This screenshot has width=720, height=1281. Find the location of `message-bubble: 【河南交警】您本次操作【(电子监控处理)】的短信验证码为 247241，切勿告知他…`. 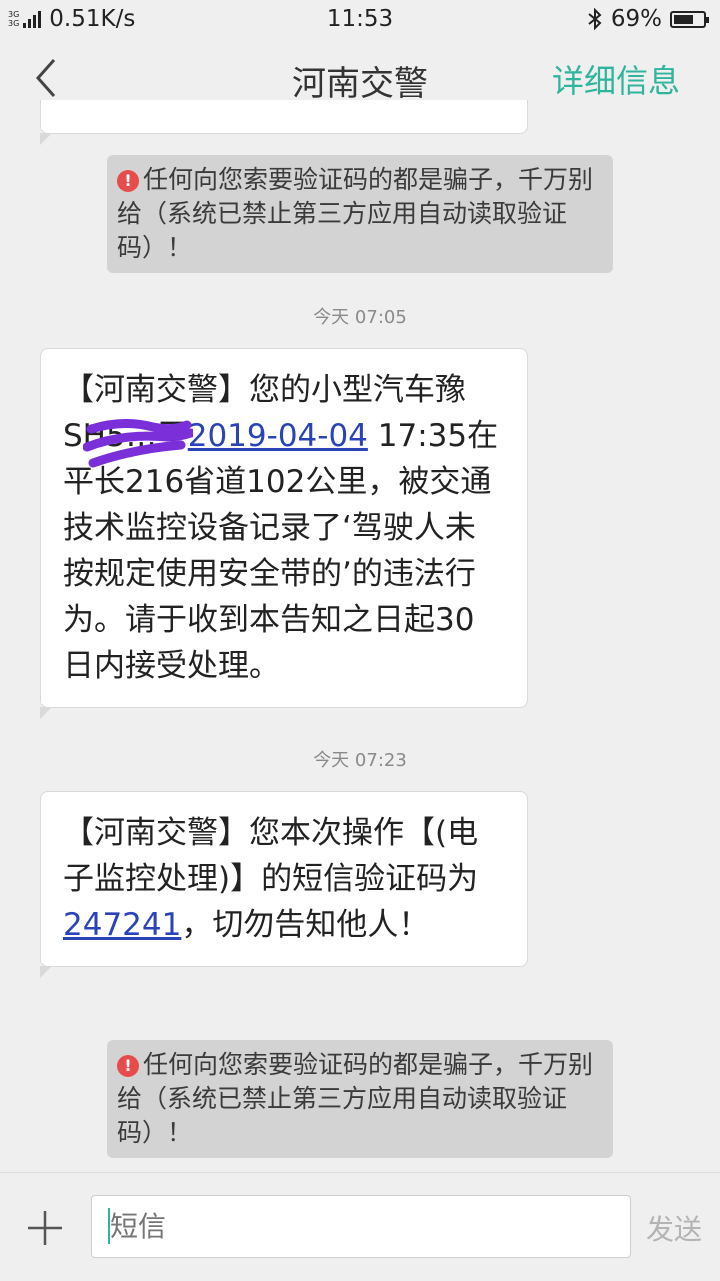

message-bubble: 【河南交警】您本次操作【(电子监控处理)】的短信验证码为 247241，切勿告知他… is located at coordinates (284, 884).